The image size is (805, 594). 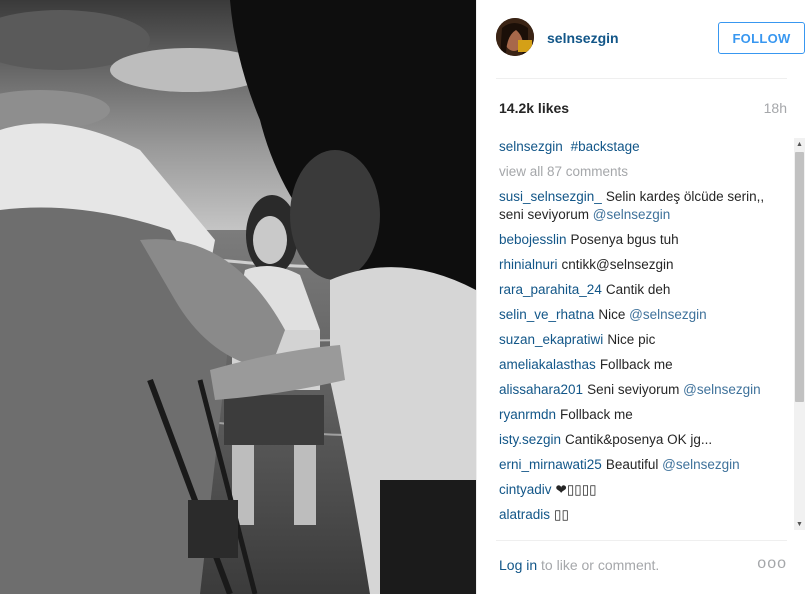 I want to click on comment-text: ❤▯▯▯▯, so click(x=576, y=489).